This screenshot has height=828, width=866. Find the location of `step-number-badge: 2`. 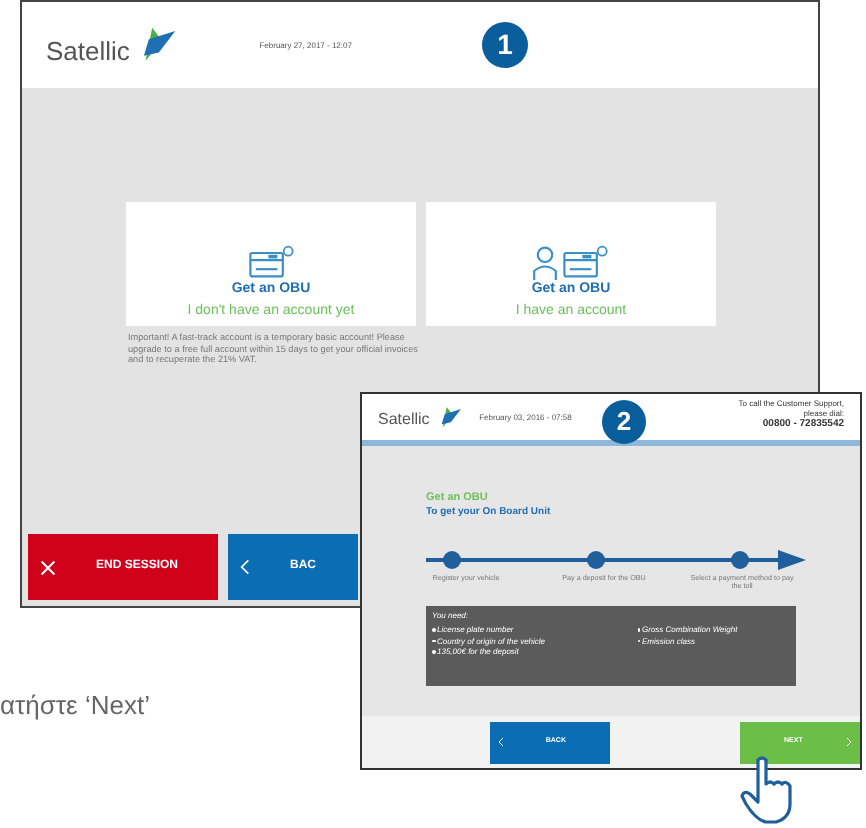

step-number-badge: 2 is located at coordinates (624, 422).